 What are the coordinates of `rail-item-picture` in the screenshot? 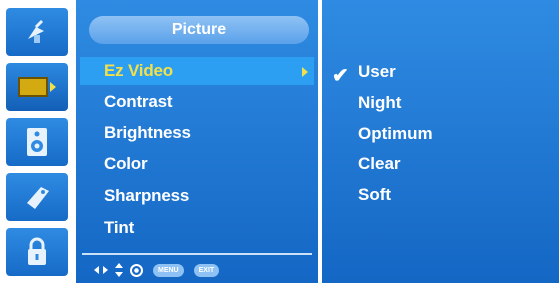 It's located at (37, 87).